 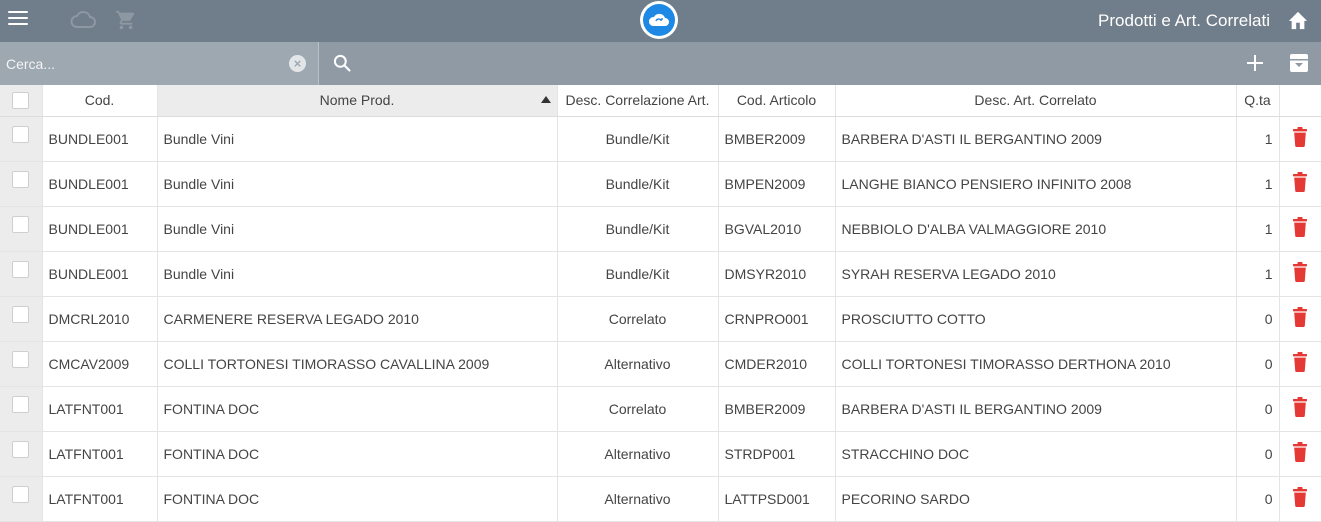 I want to click on column-header-nome-prod-label: Nome Prod., so click(x=357, y=100).